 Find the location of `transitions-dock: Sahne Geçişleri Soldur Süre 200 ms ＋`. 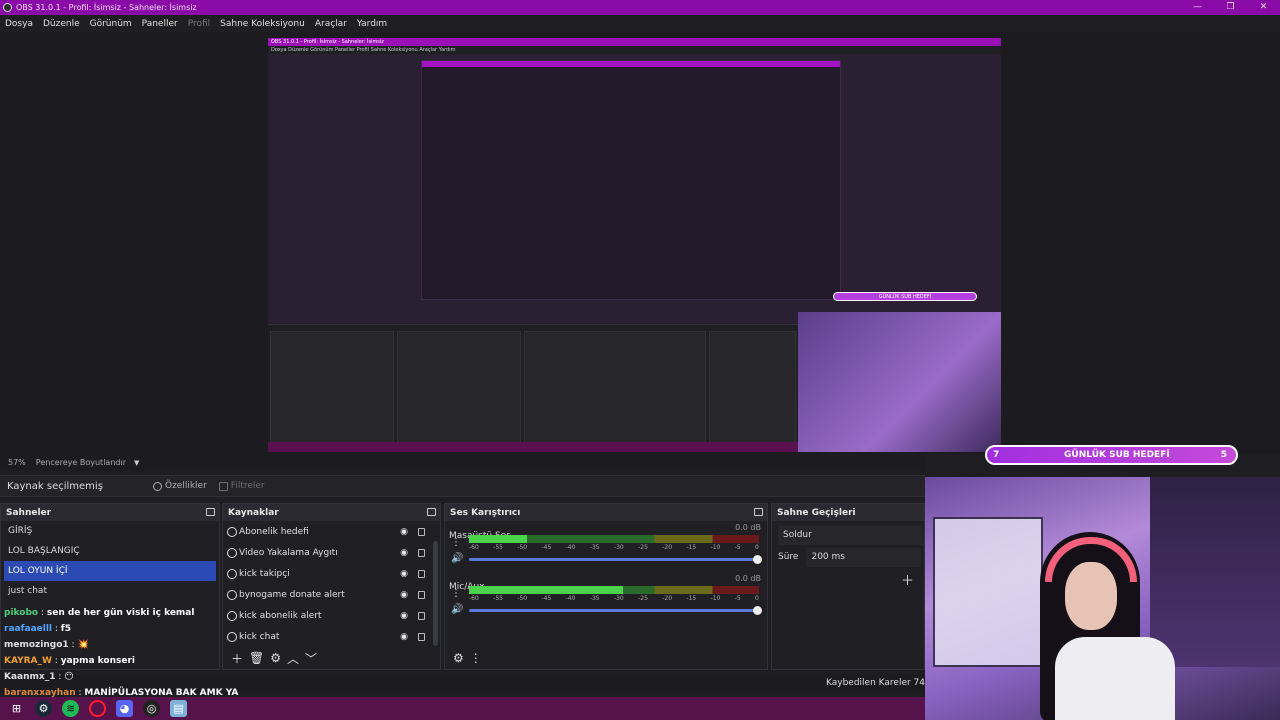

transitions-dock: Sahne Geçişleri Soldur Süre 200 ms ＋ is located at coordinates (848, 586).